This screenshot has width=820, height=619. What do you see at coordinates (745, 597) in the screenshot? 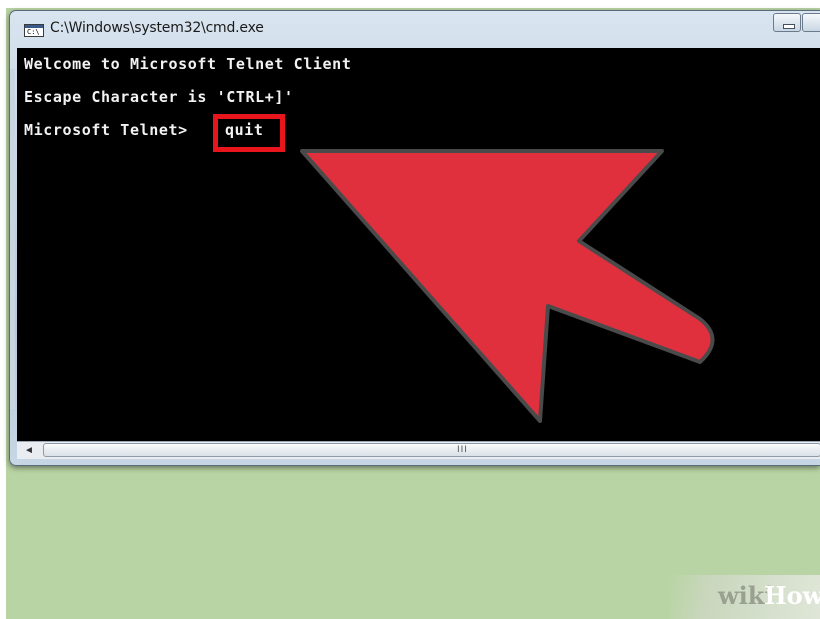
I see `wikihow-watermark: wiki How` at bounding box center [745, 597].